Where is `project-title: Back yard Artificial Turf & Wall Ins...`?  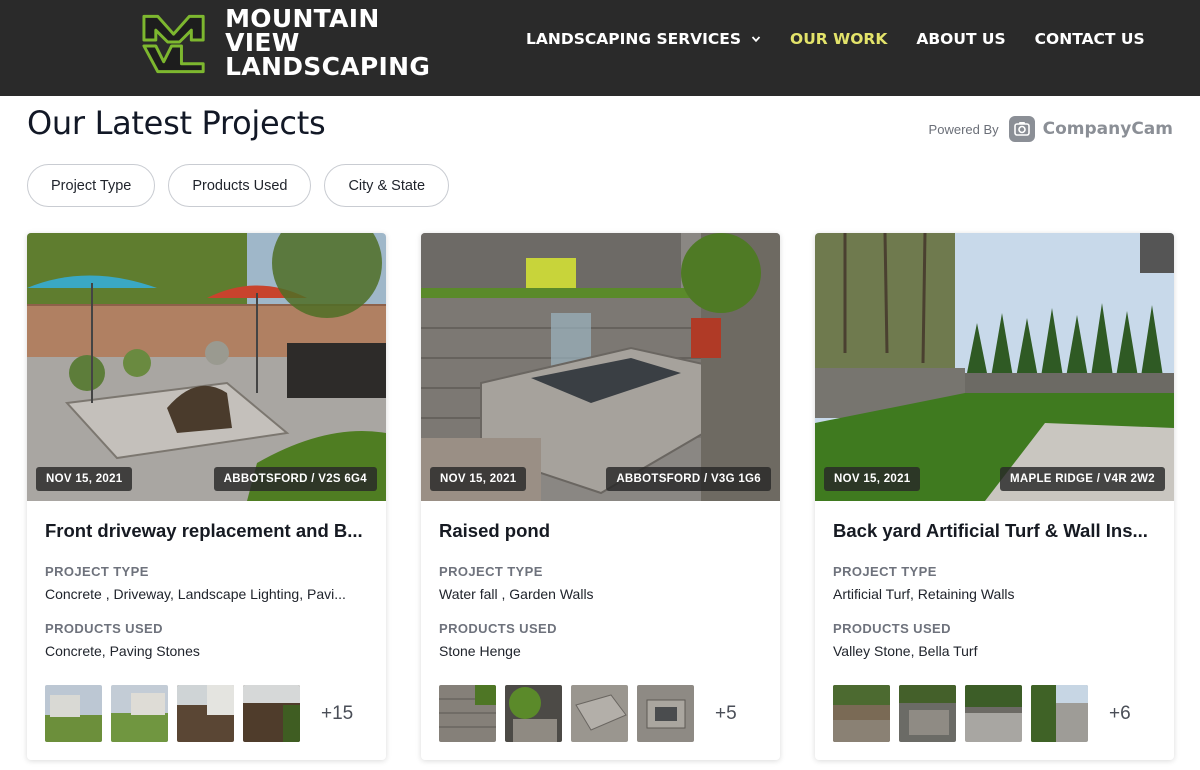
project-title: Back yard Artificial Turf & Wall Ins... is located at coordinates (996, 531).